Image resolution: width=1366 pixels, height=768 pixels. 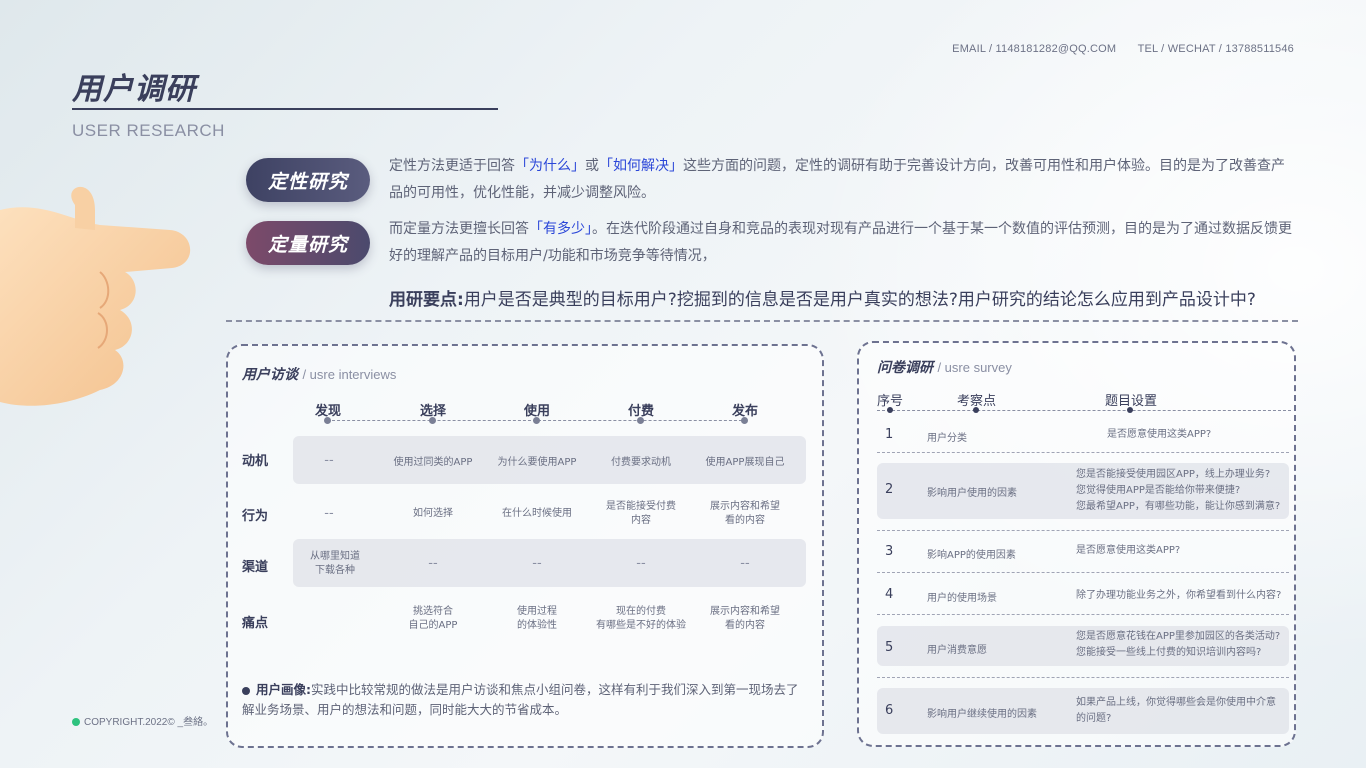 I want to click on survey-row-question: 除了办理功能业务之外，你希望看到什么内容?, so click(x=1179, y=595).